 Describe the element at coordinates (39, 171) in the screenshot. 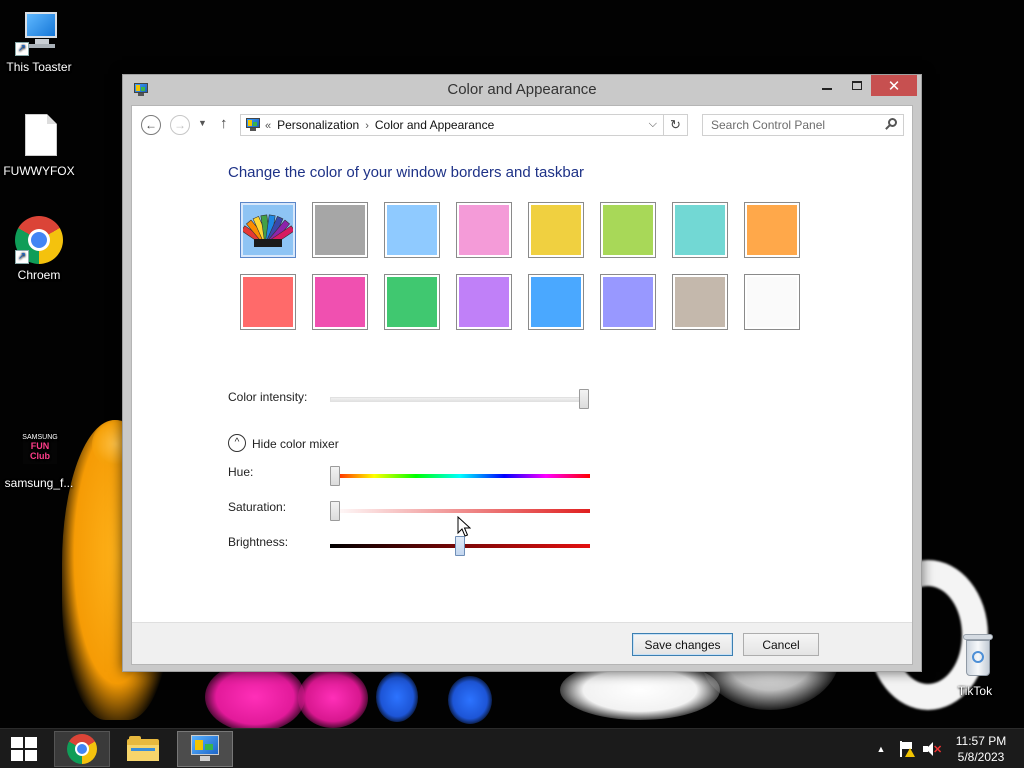

I see `desktop-icon-label: FUWWYFOX` at that location.